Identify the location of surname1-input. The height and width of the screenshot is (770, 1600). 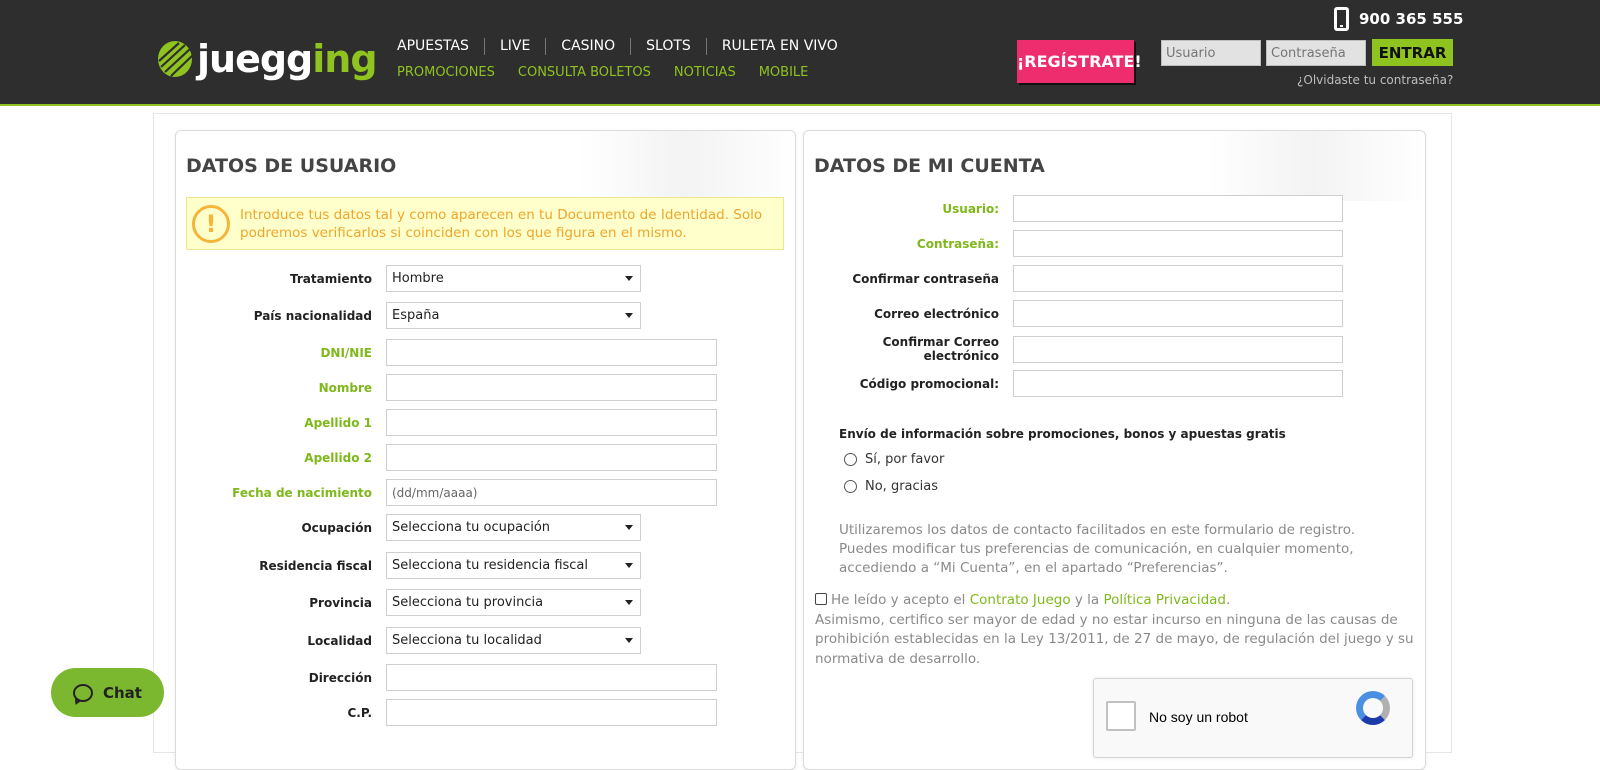
(551, 422).